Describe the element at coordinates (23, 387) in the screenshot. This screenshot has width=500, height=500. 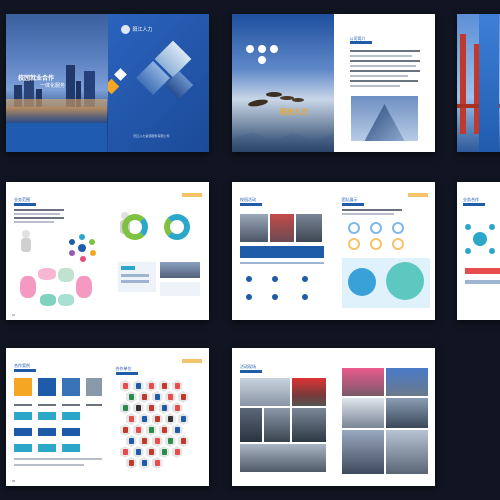
I see `case-card-orange` at that location.